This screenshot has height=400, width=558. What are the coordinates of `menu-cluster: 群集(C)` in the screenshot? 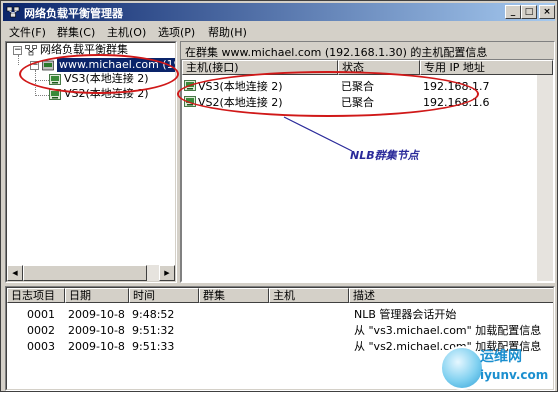 It's located at (76, 32).